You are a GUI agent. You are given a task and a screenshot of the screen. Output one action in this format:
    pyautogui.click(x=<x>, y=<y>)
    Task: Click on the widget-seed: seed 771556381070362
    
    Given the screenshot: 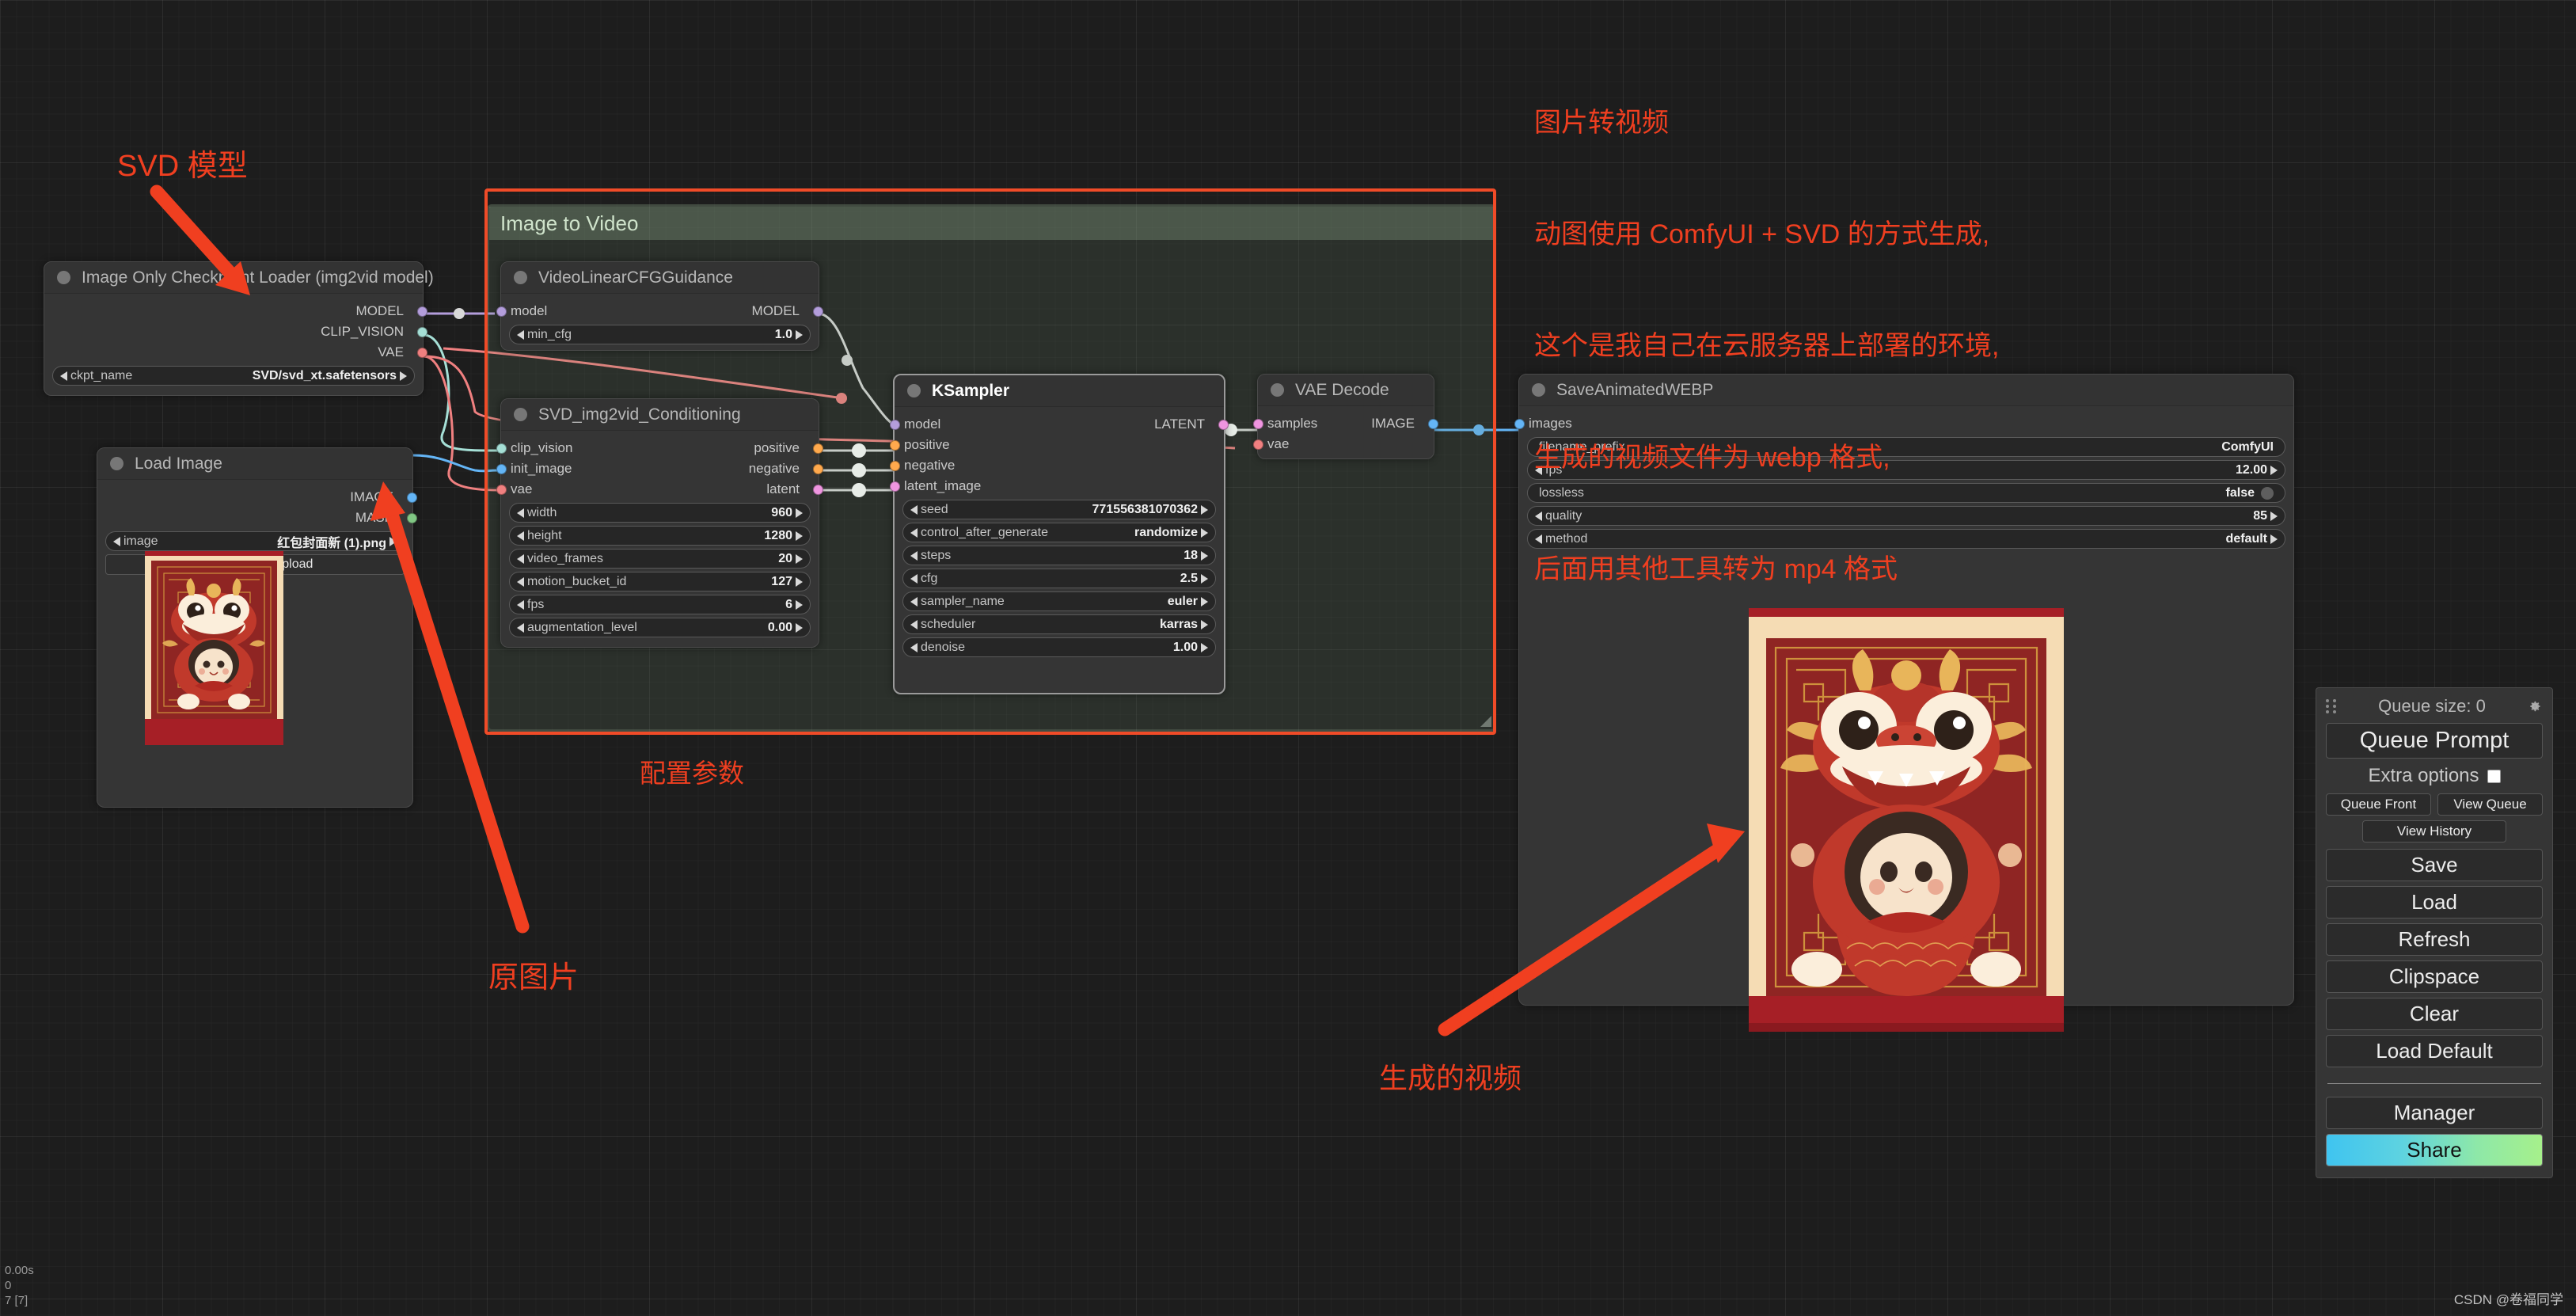 What is the action you would take?
    pyautogui.click(x=1059, y=509)
    